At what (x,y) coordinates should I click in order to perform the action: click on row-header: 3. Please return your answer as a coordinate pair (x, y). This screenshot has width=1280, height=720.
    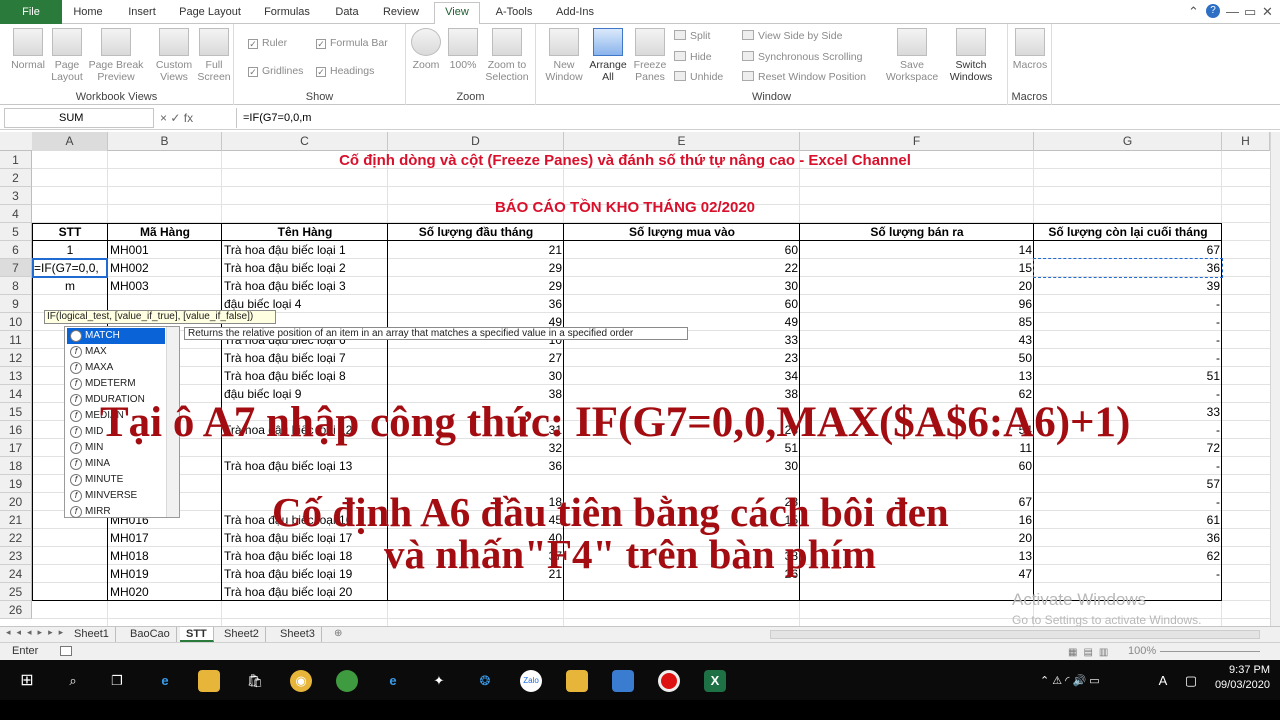
    Looking at the image, I should click on (16, 196).